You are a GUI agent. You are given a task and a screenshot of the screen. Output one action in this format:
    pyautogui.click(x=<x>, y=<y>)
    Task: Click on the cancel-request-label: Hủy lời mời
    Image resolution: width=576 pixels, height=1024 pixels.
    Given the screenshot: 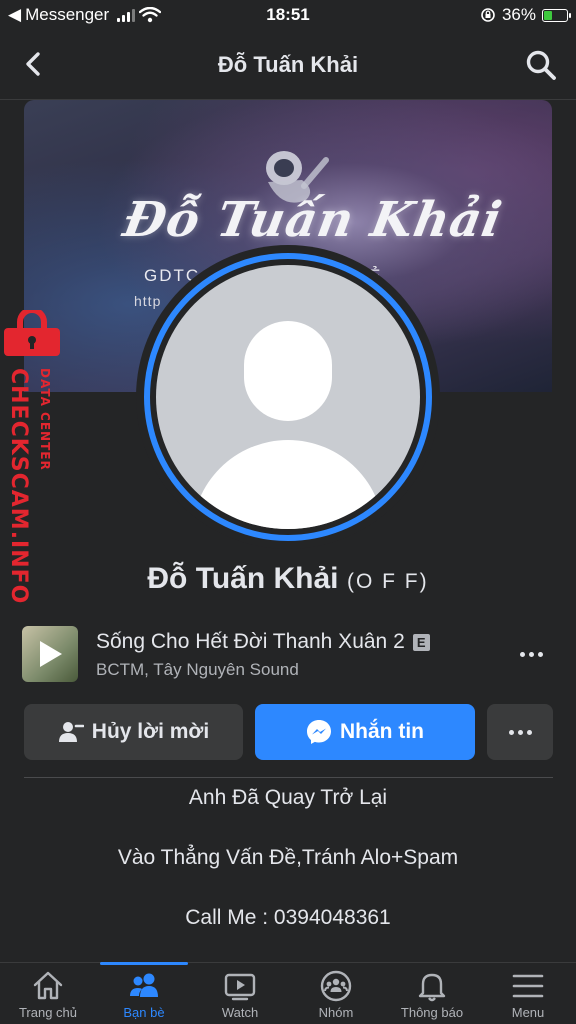 What is the action you would take?
    pyautogui.click(x=150, y=731)
    